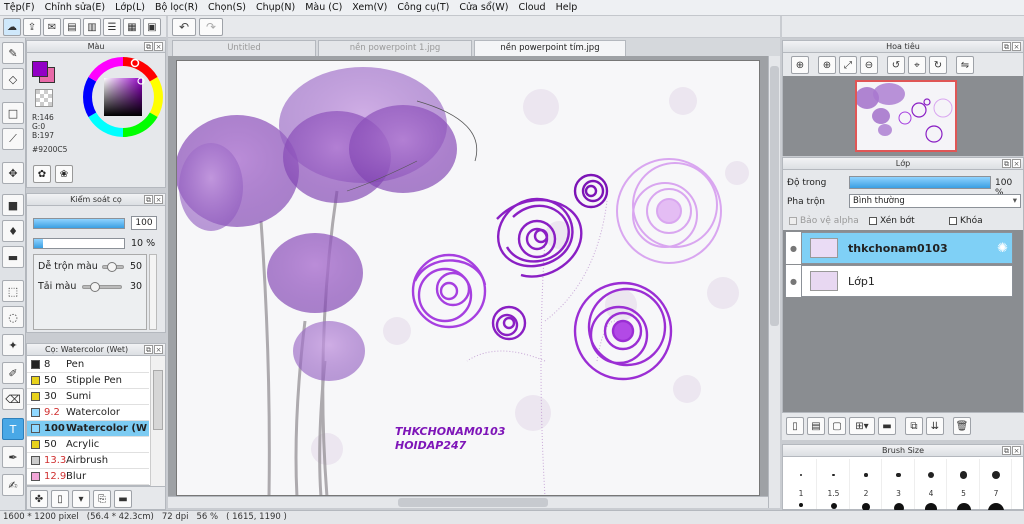 The image size is (1024, 524). I want to click on lasso-tool-icon: ◌, so click(13, 317).